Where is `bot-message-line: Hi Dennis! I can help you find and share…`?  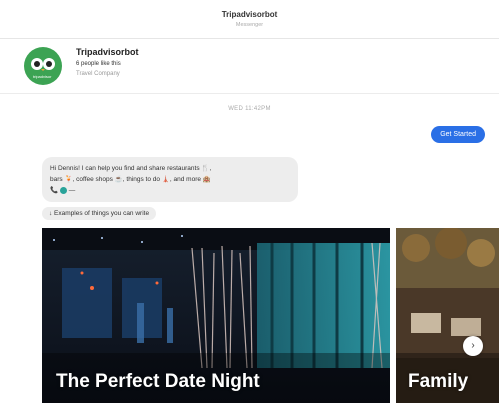 bot-message-line: Hi Dennis! I can help you find and share… is located at coordinates (131, 168).